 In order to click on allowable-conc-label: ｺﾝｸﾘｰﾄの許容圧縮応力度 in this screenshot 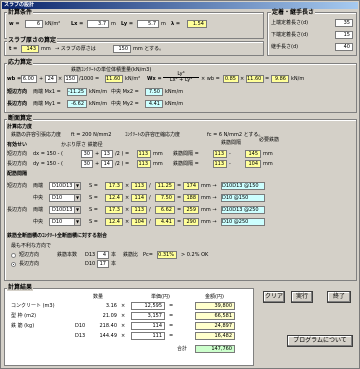, I will do `click(153, 135)`.